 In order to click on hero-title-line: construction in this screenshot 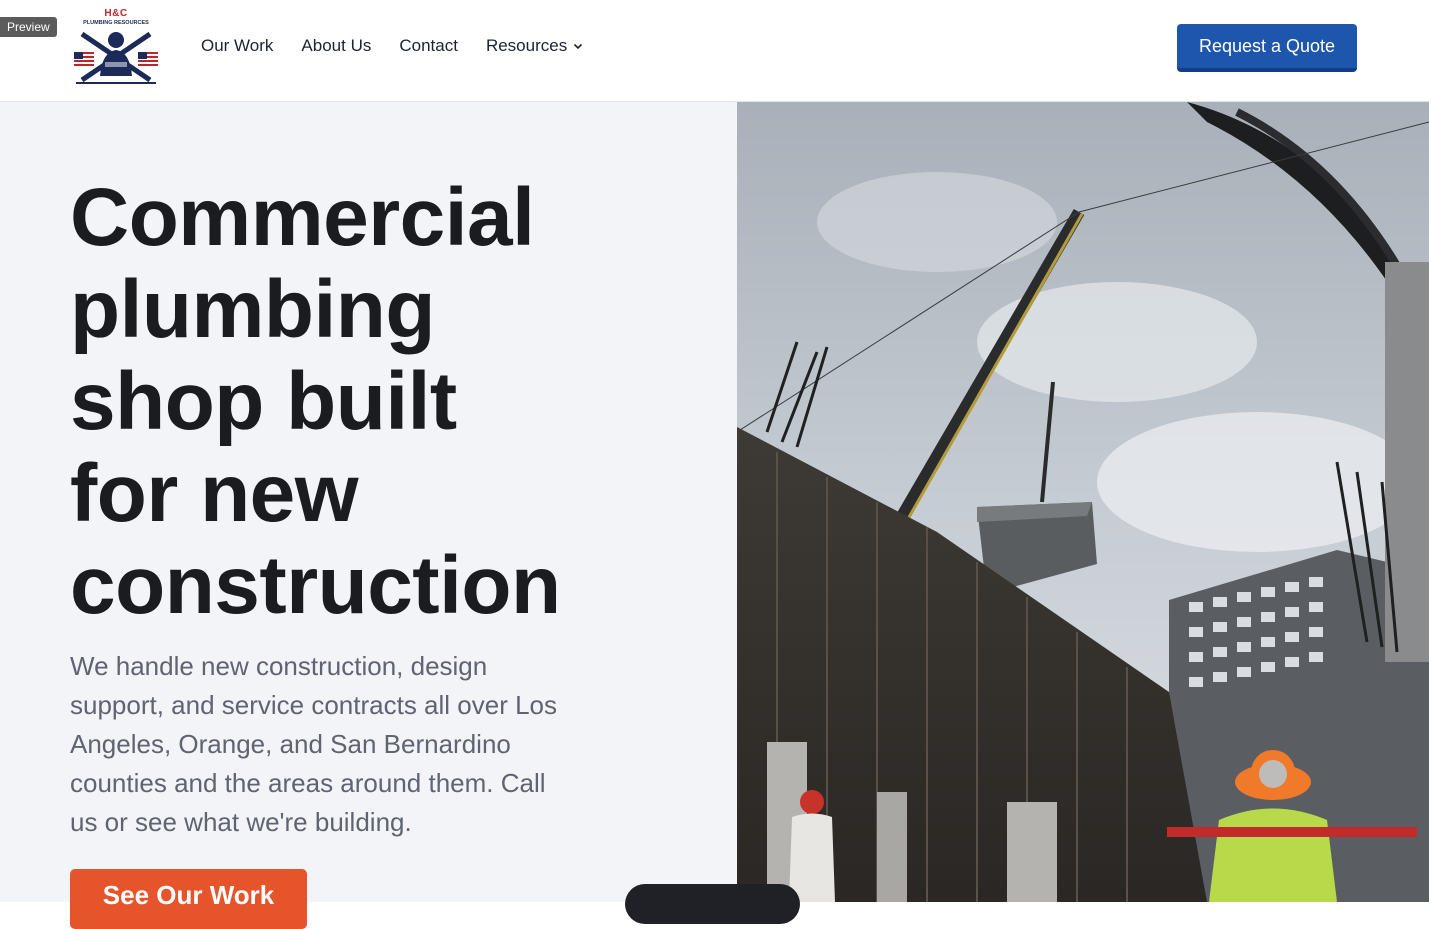, I will do `click(315, 585)`.